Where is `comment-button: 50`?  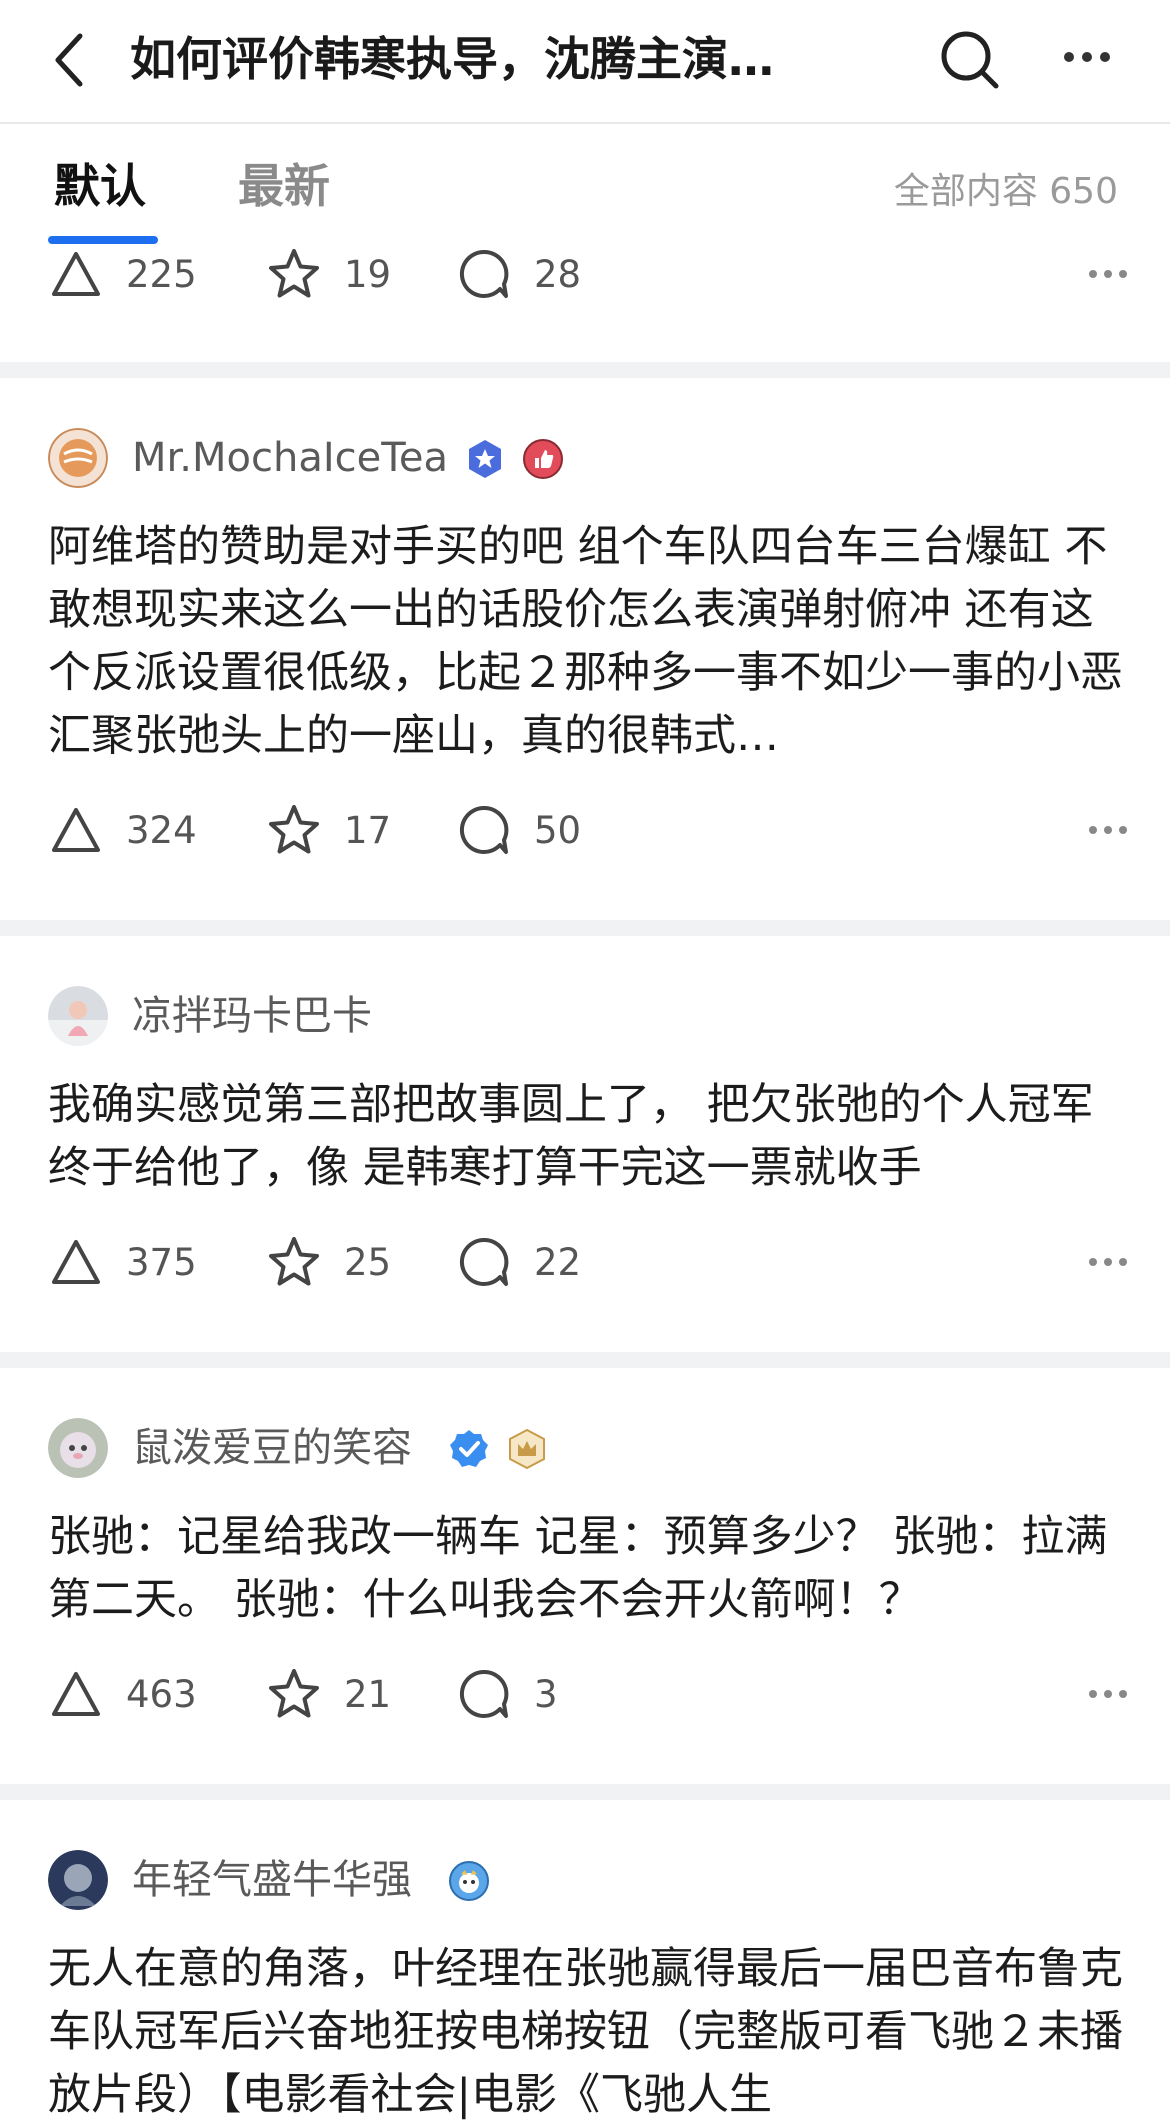 comment-button: 50 is located at coordinates (518, 830).